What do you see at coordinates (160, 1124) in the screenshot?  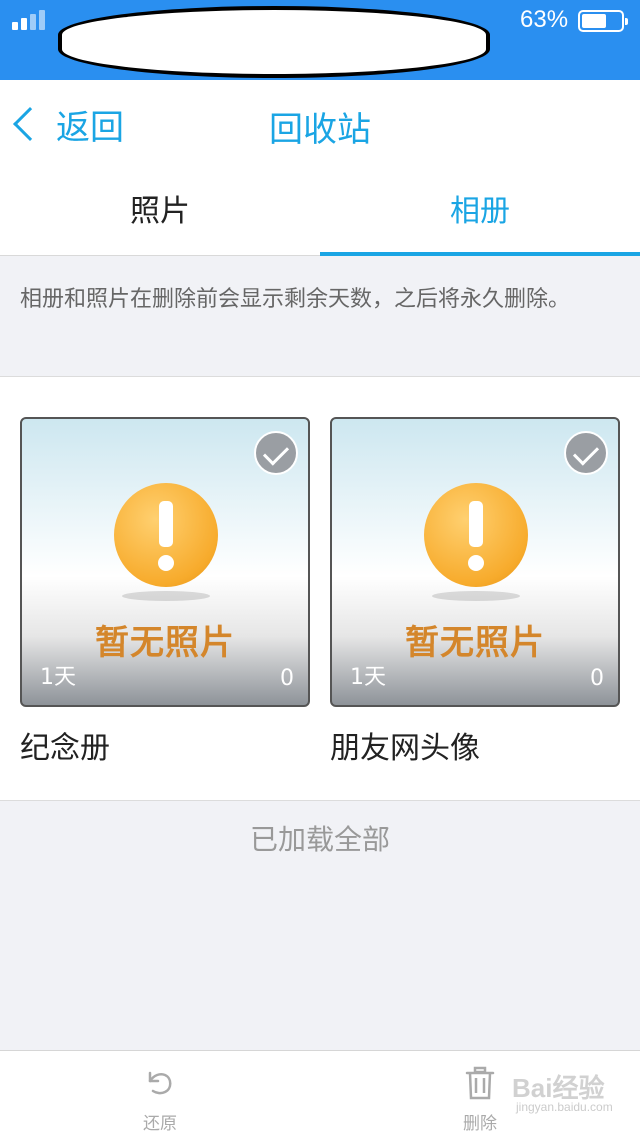 I see `restore-label: 还原` at bounding box center [160, 1124].